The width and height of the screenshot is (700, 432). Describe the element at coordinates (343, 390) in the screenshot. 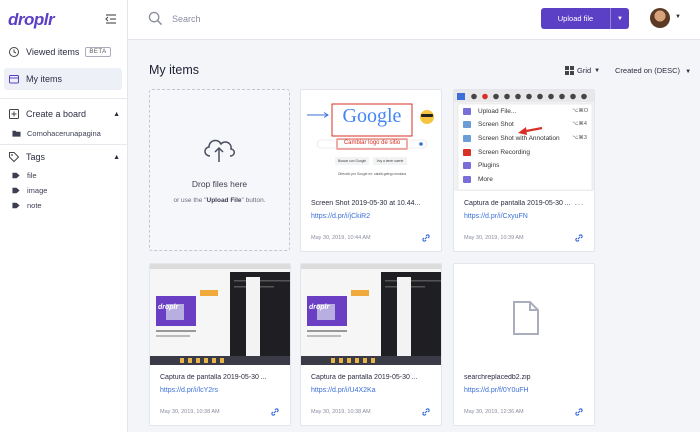

I see `item-link: https://d.pr/i/U4X2Ka` at that location.